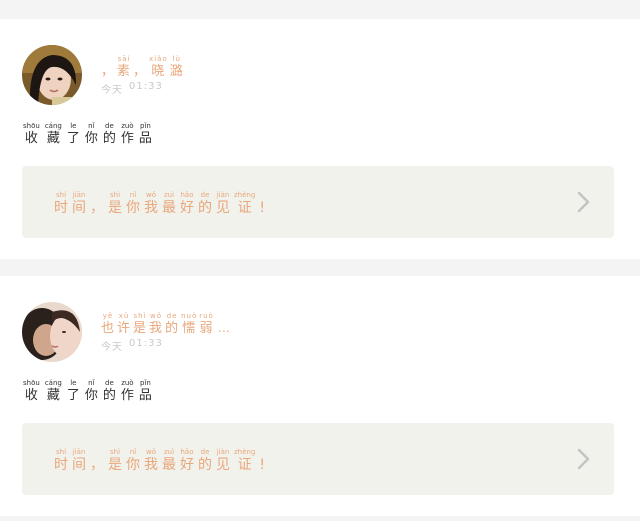 The height and width of the screenshot is (521, 640). What do you see at coordinates (158, 59) in the screenshot?
I see `pinyin-text: xiǎo` at bounding box center [158, 59].